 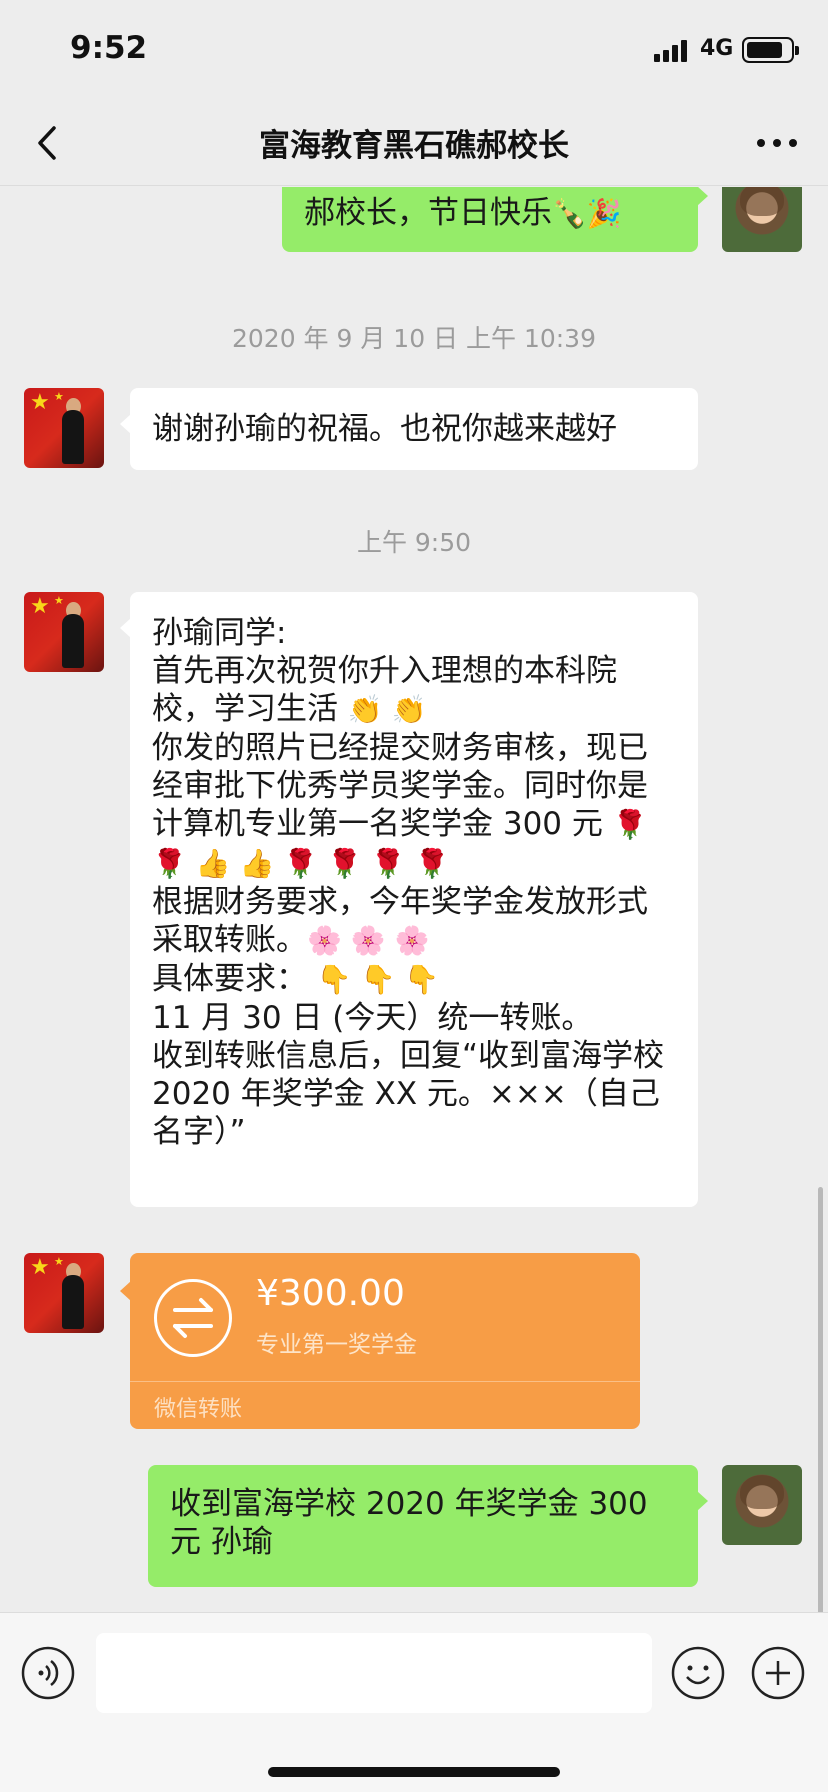 I want to click on signal-icon, so click(x=672, y=51).